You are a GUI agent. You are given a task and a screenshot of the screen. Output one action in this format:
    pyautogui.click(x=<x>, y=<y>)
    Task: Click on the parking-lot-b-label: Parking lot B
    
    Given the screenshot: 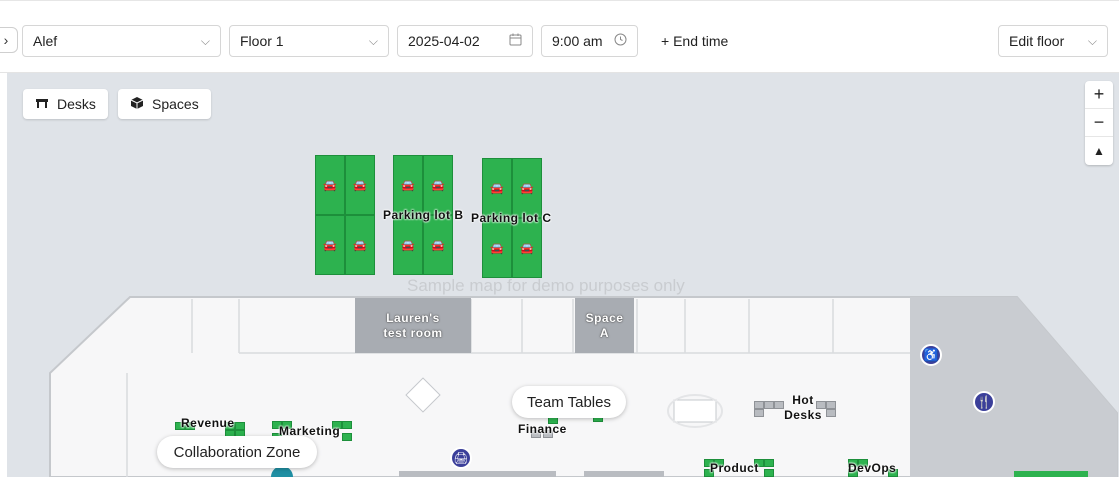 What is the action you would take?
    pyautogui.click(x=423, y=215)
    